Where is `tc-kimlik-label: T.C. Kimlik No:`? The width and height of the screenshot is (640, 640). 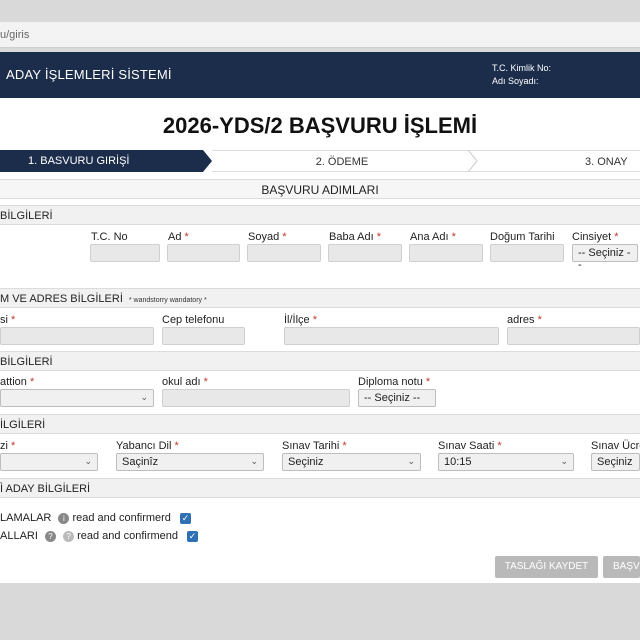
tc-kimlik-label: T.C. Kimlik No: is located at coordinates (522, 68).